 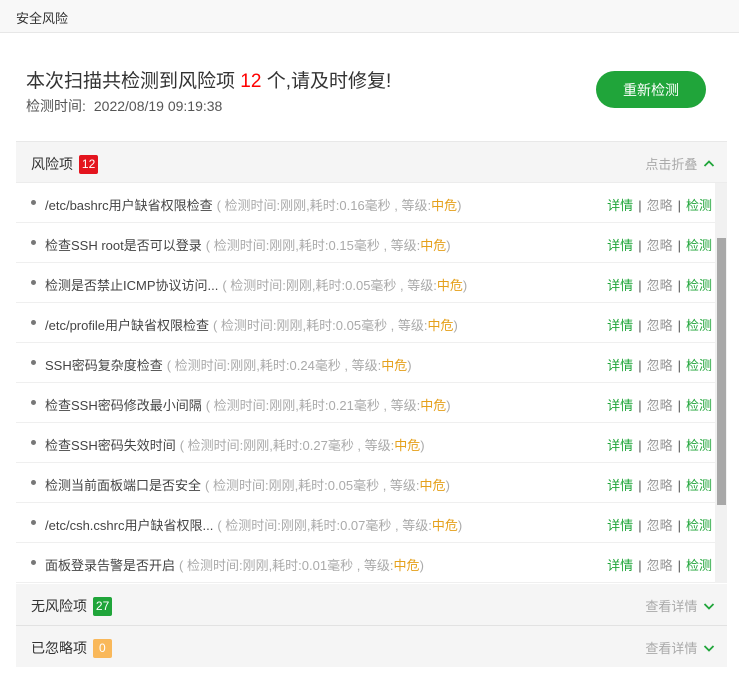 I want to click on risk-section-header: 风险项 12 点击折叠, so click(x=371, y=162).